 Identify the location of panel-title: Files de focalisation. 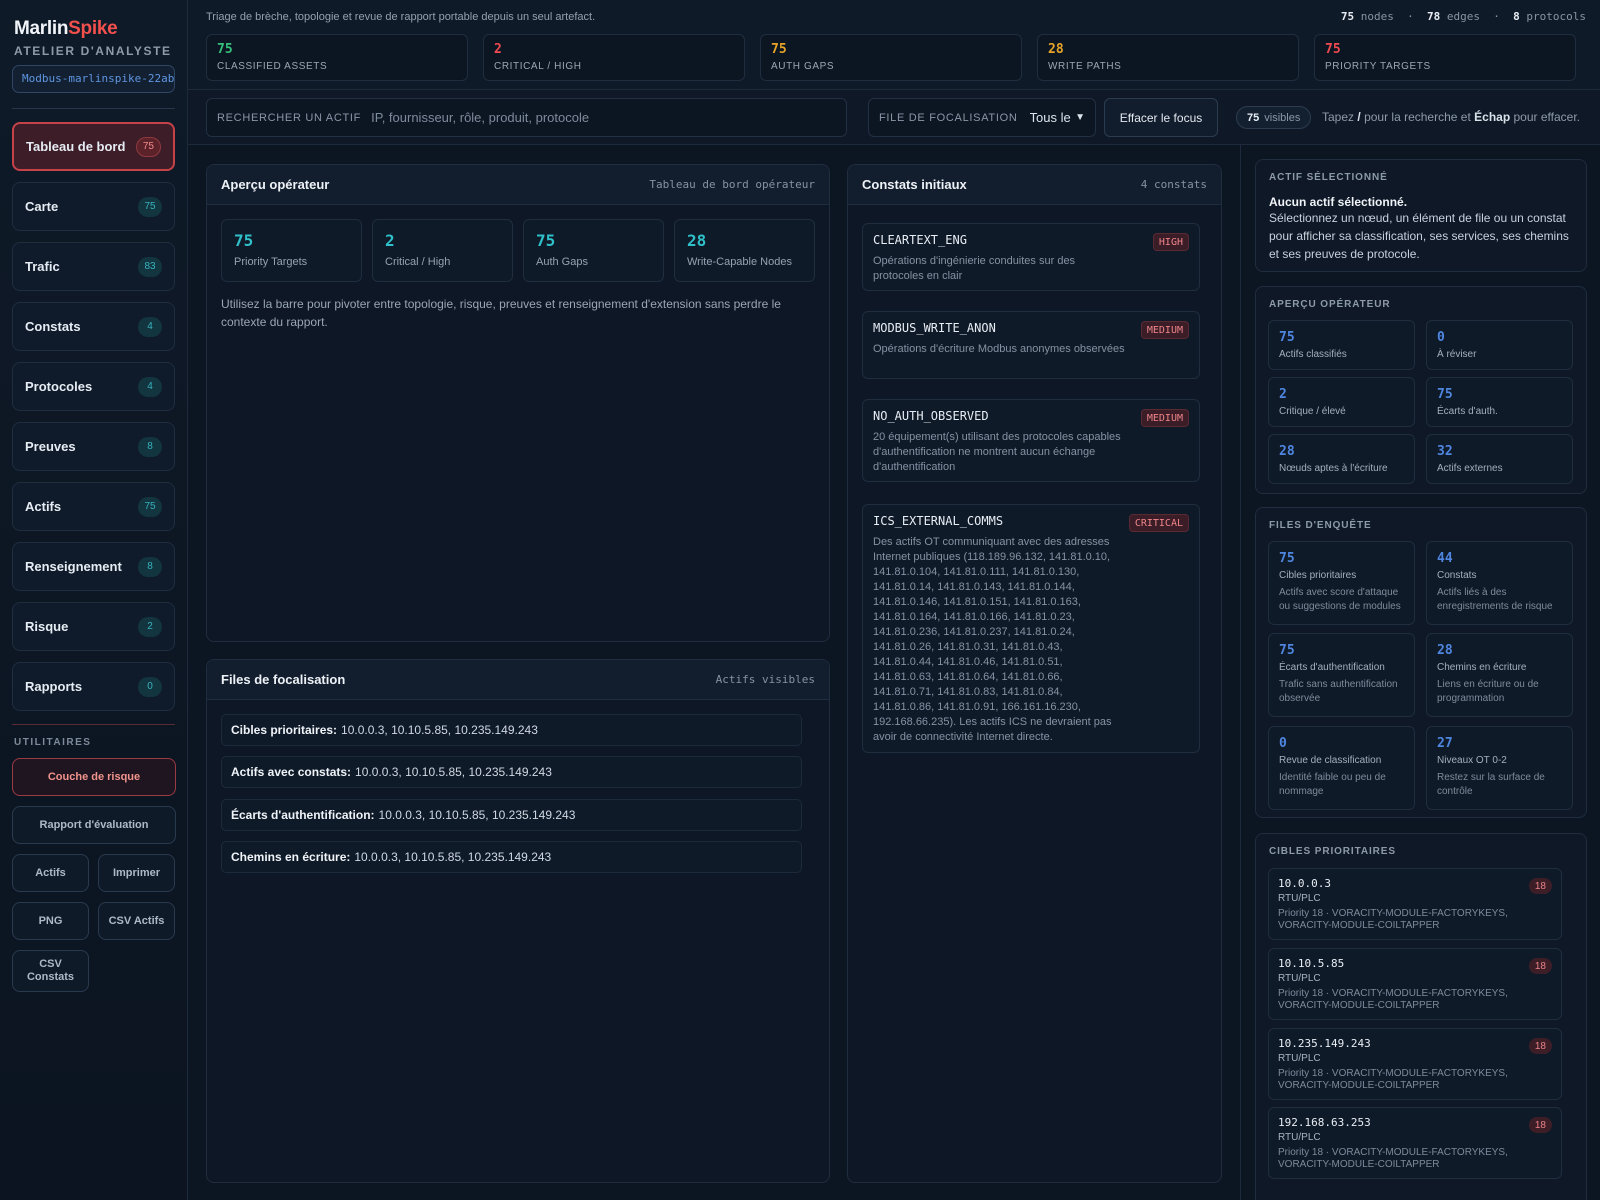
(283, 679).